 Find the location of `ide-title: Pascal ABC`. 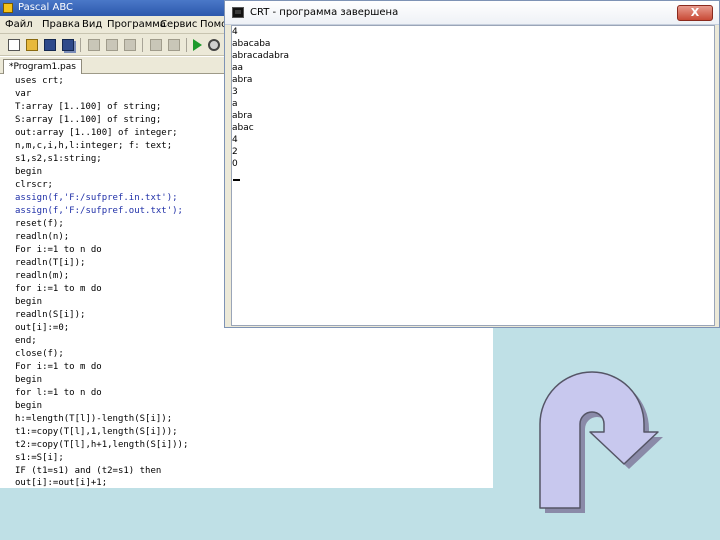

ide-title: Pascal ABC is located at coordinates (46, 7).